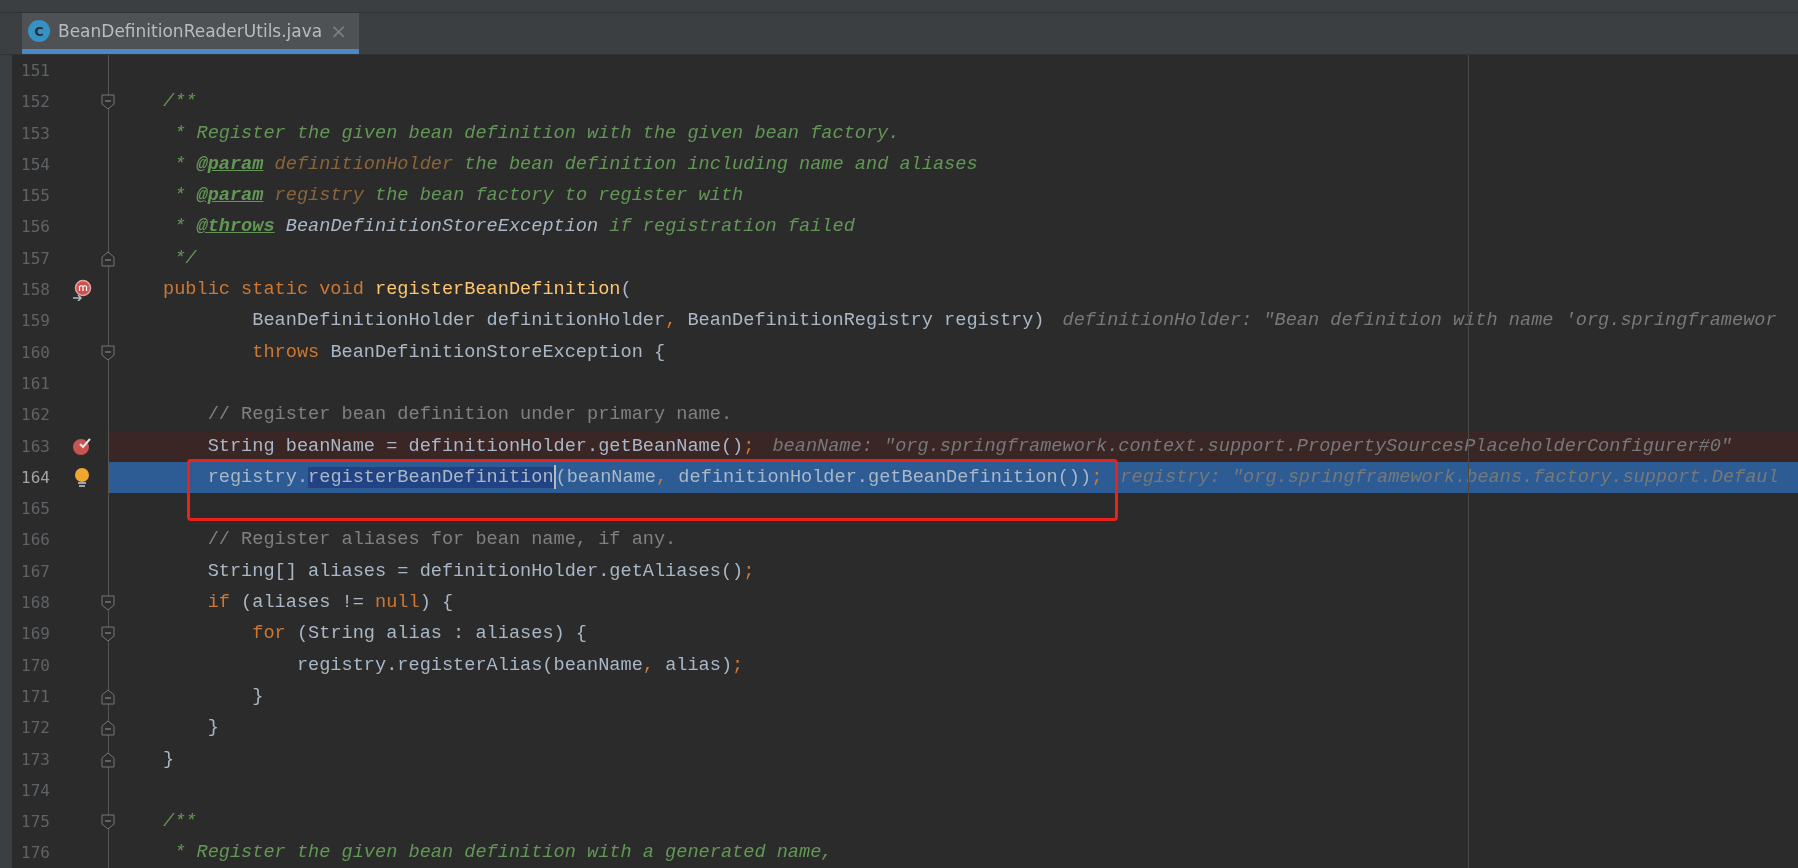  Describe the element at coordinates (35, 728) in the screenshot. I see `line-number: 172` at that location.